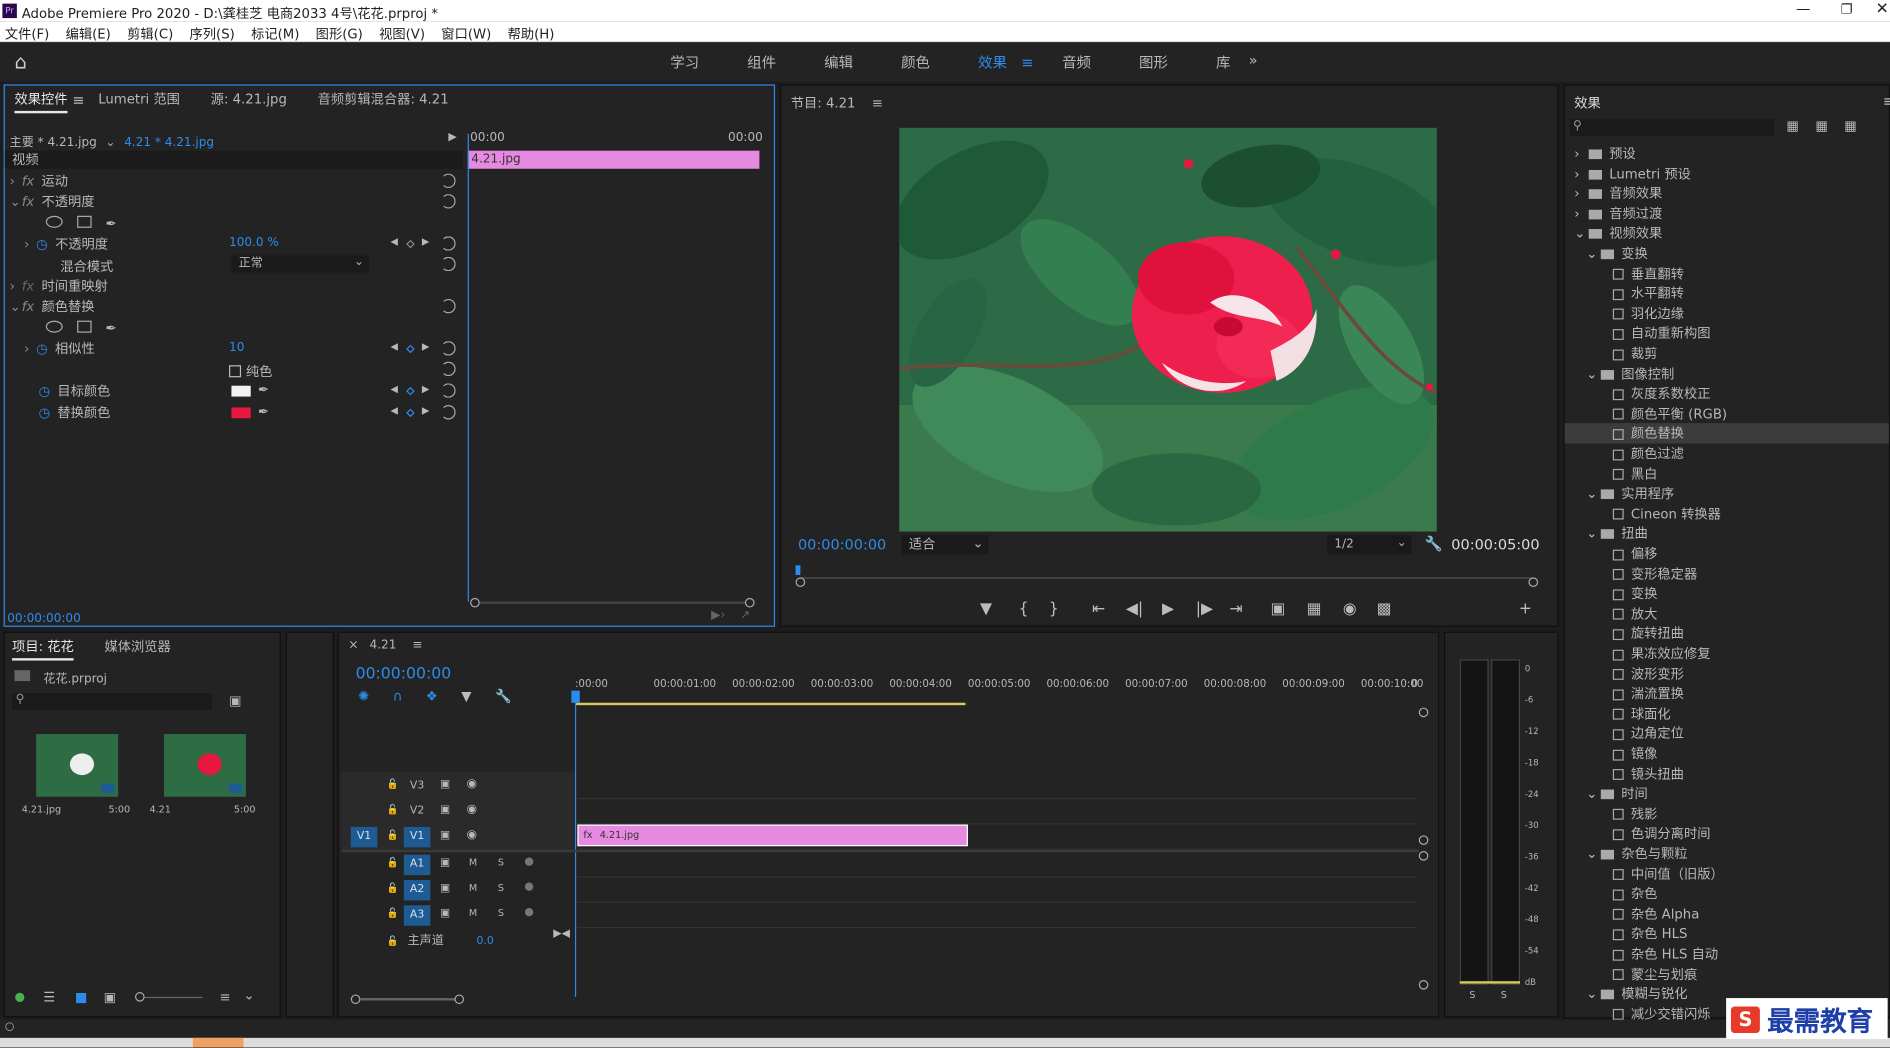 The width and height of the screenshot is (1890, 1048). I want to click on track-target-button: V1, so click(417, 837).